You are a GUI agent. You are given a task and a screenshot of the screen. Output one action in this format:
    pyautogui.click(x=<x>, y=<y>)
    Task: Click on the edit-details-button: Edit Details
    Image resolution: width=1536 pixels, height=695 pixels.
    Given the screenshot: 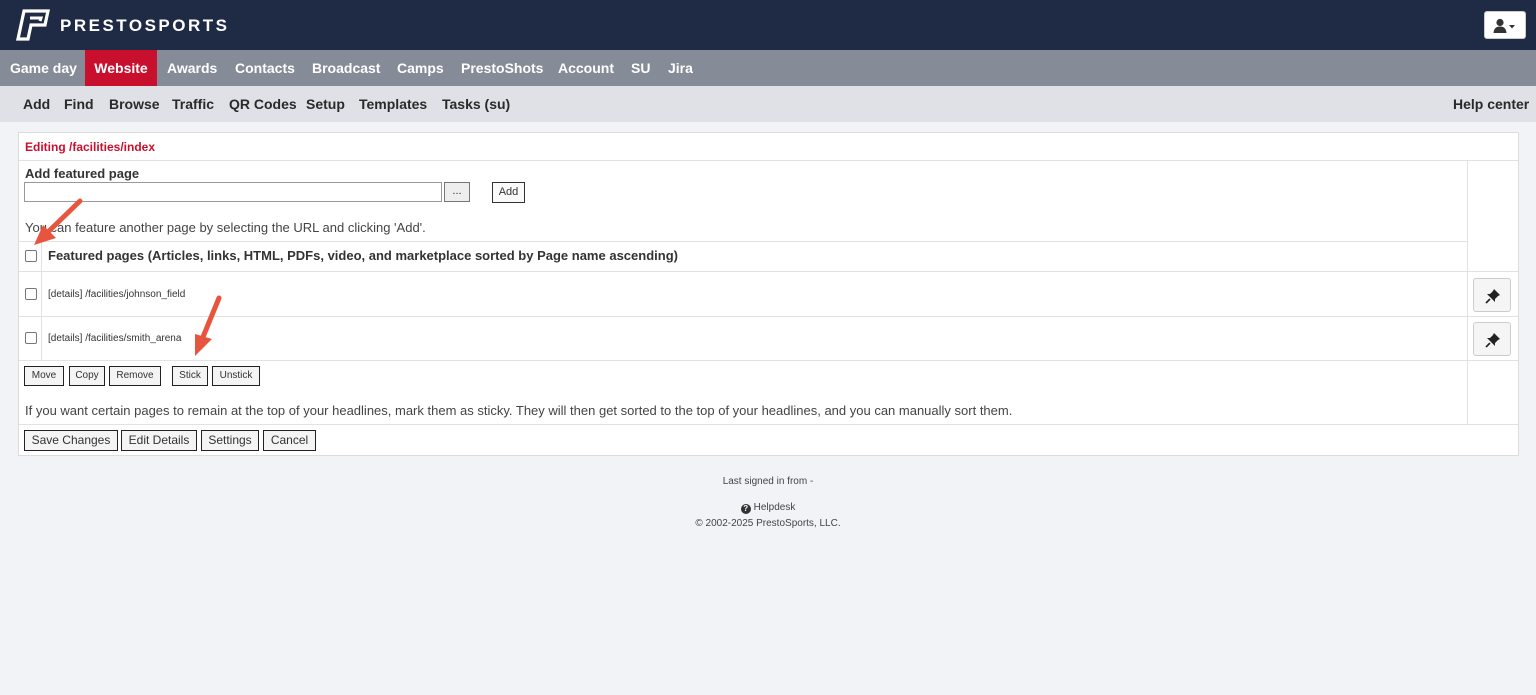 What is the action you would take?
    pyautogui.click(x=159, y=440)
    